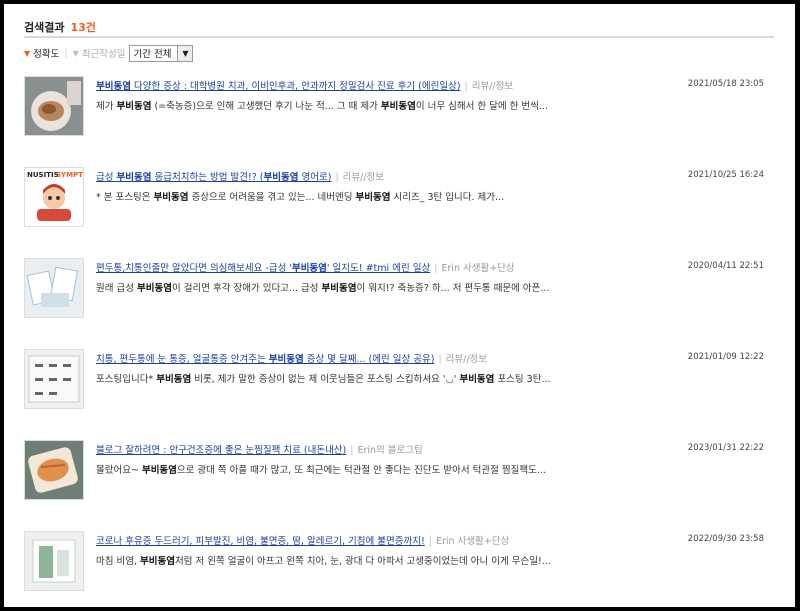 The width and height of the screenshot is (800, 611). Describe the element at coordinates (399, 27) in the screenshot. I see `results-header: 검색결과 13건` at that location.